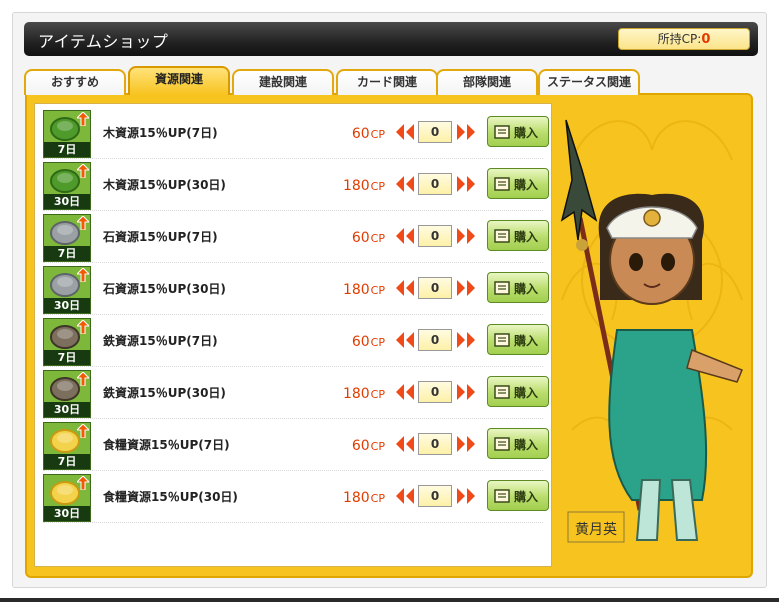 This screenshot has height=602, width=779. What do you see at coordinates (160, 341) in the screenshot?
I see `item-name: 鉄資源15％UP(7日)` at bounding box center [160, 341].